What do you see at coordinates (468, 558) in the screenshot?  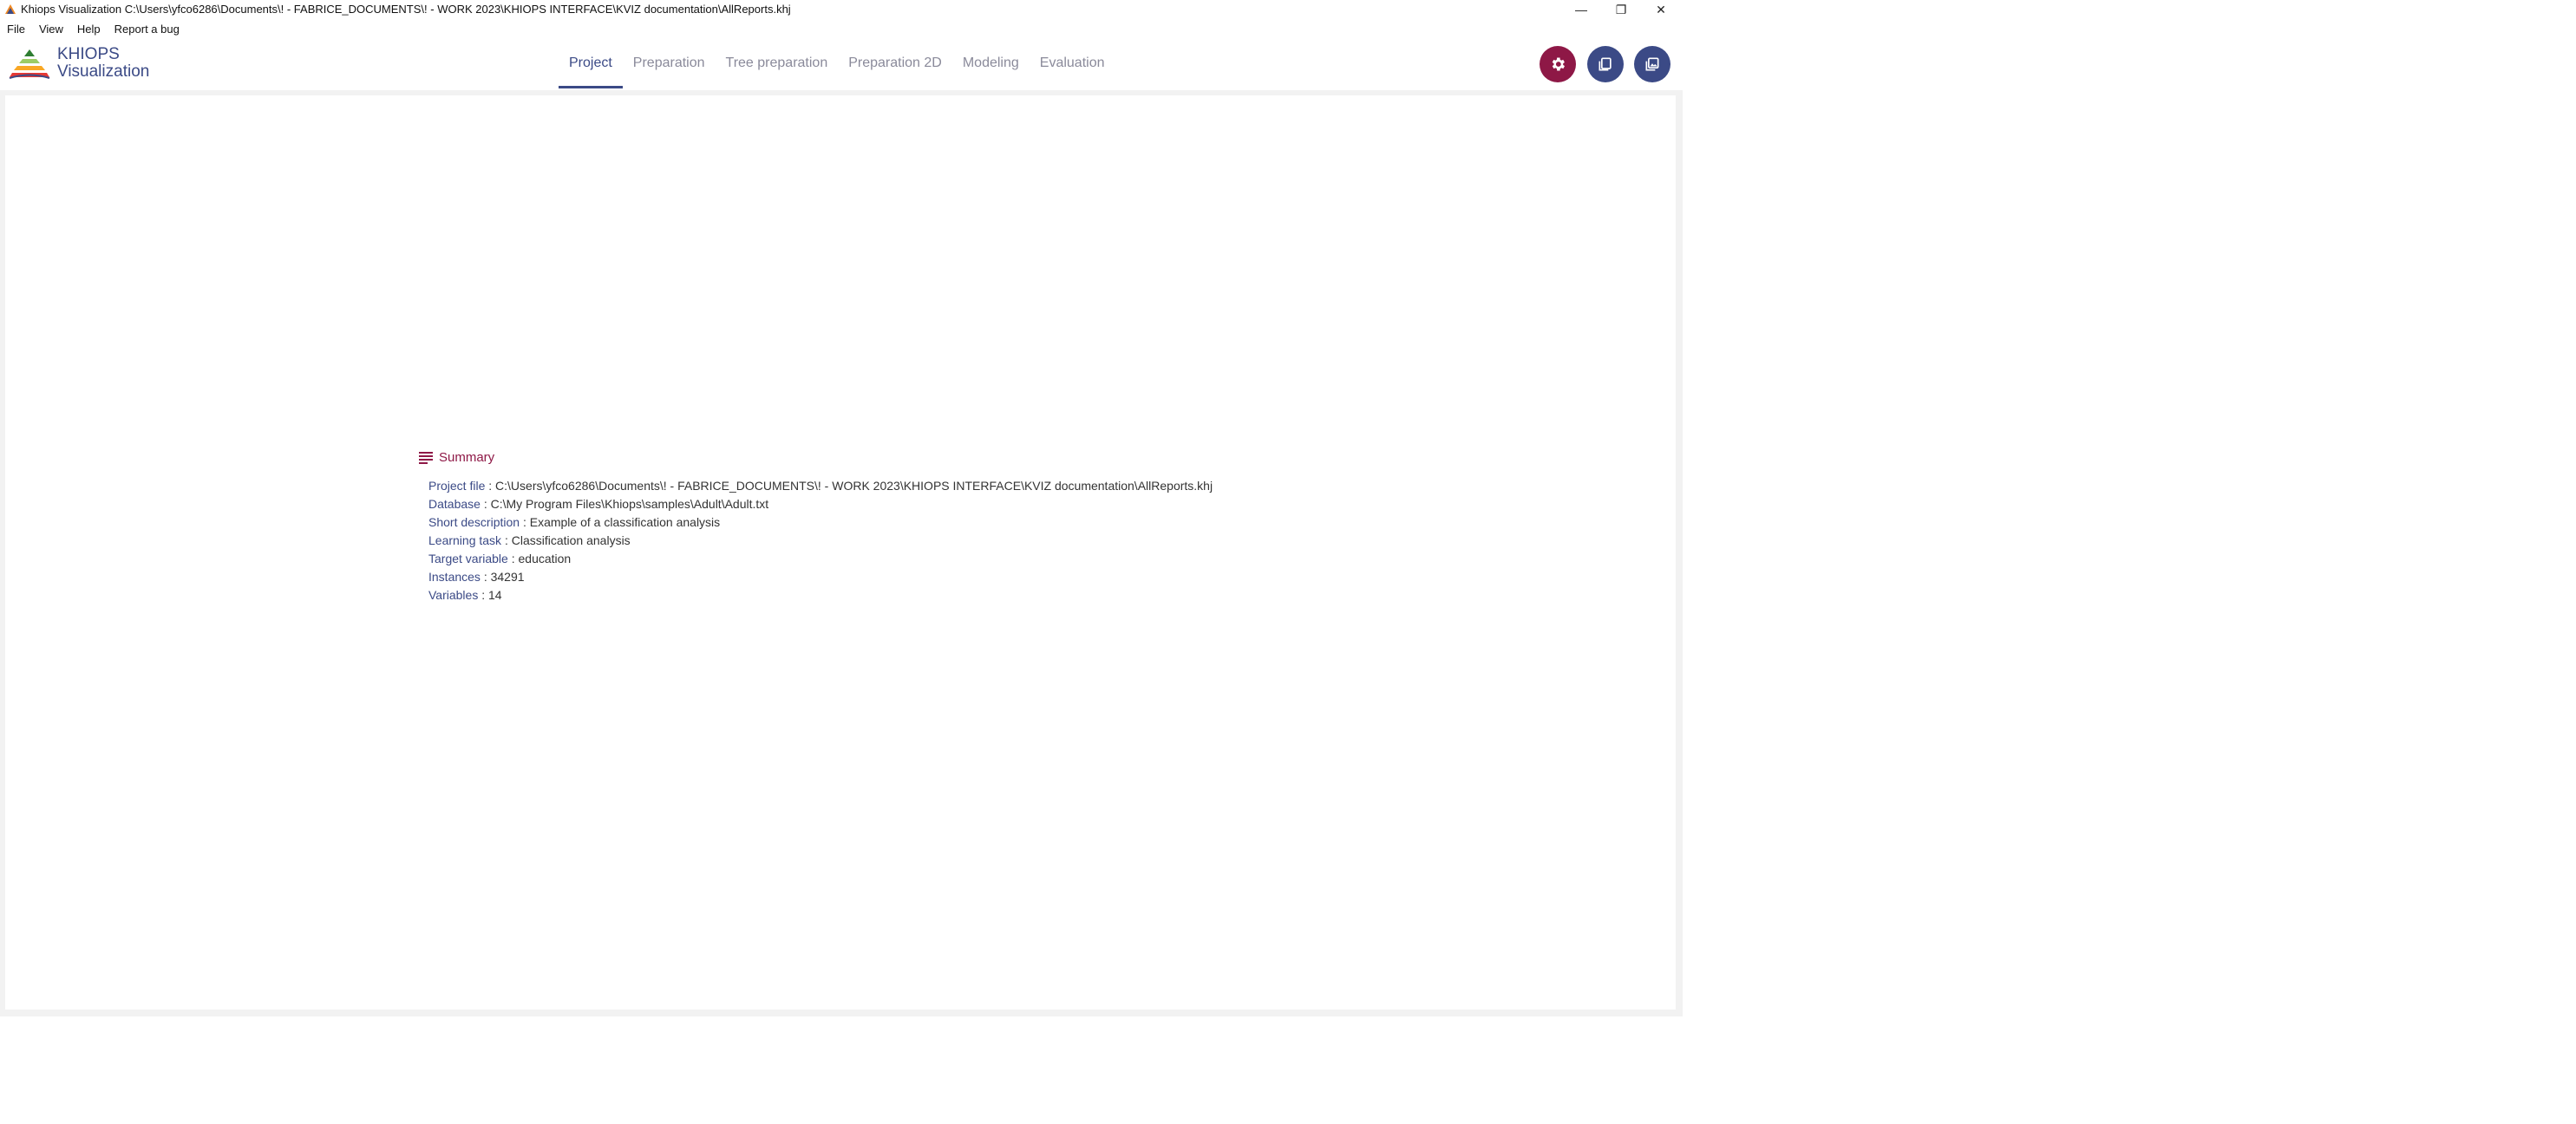 I see `summary-key: Target variable` at bounding box center [468, 558].